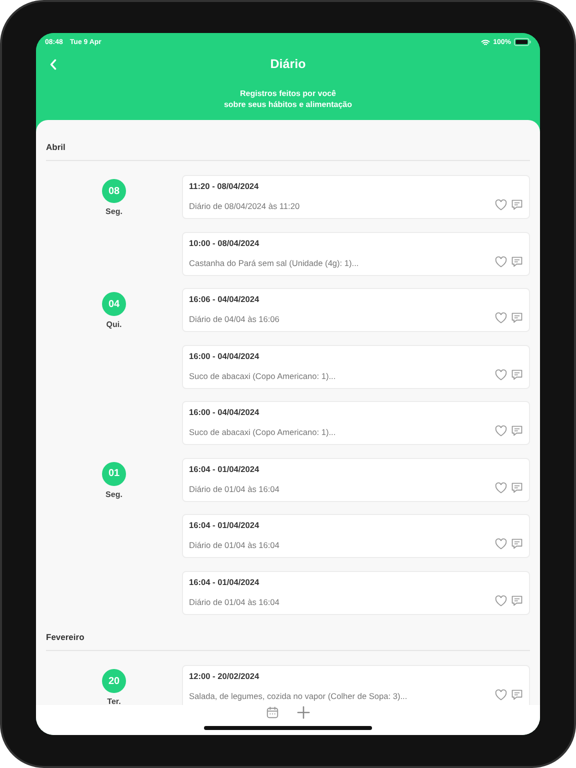  What do you see at coordinates (224, 186) in the screenshot?
I see `entry-title: 11:20 - 08/04/2024` at bounding box center [224, 186].